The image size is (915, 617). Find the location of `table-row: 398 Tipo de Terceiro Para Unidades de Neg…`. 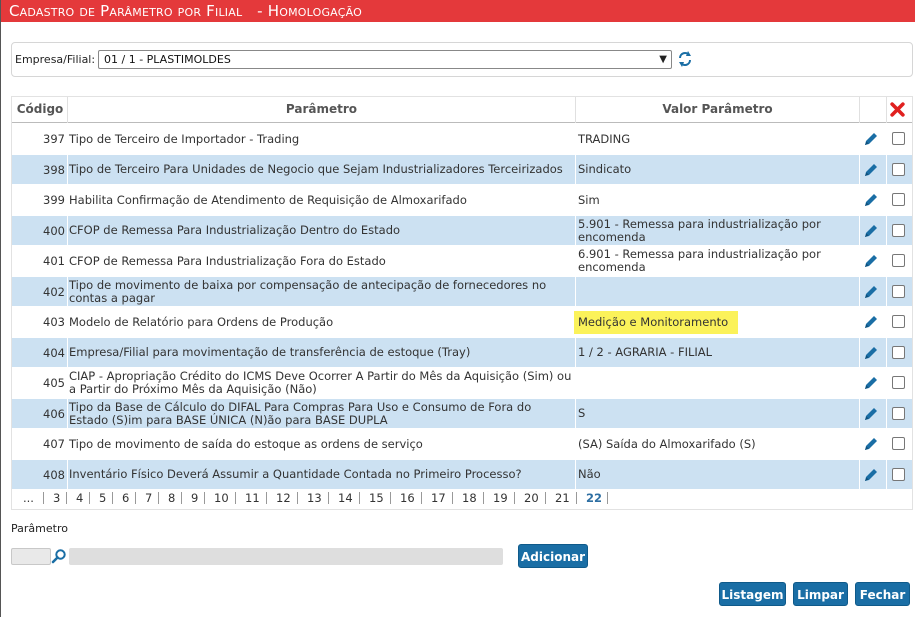

table-row: 398 Tipo de Terceiro Para Unidades de Neg… is located at coordinates (462, 169).